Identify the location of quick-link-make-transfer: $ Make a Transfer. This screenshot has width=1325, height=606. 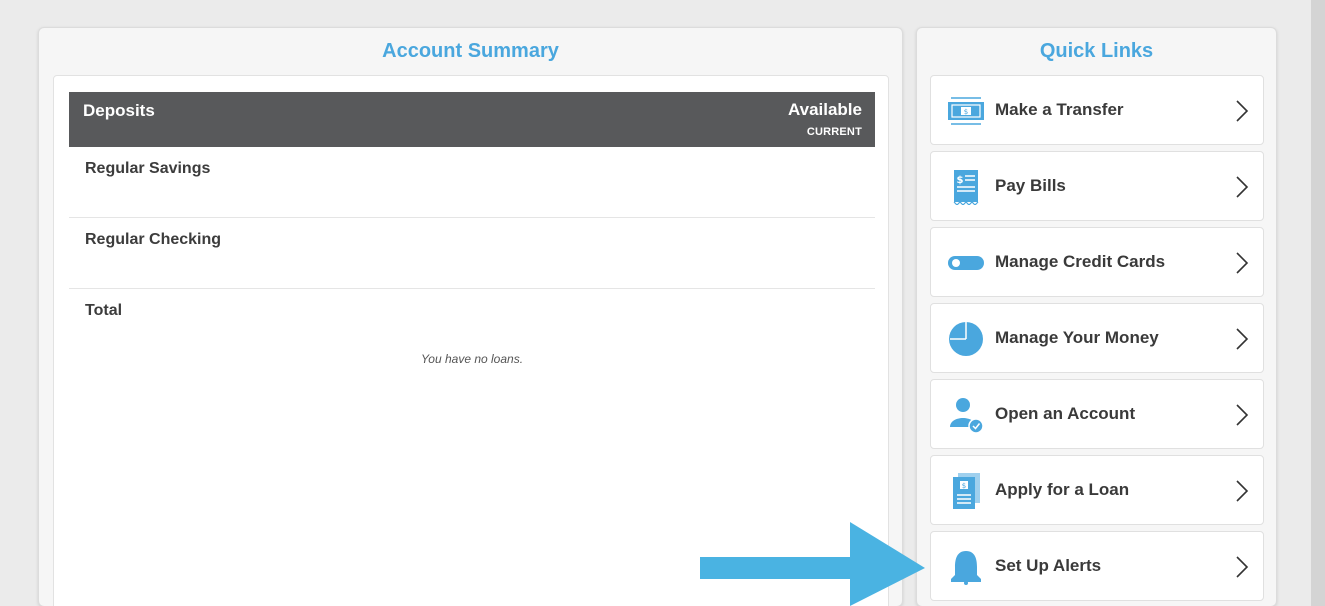
(1097, 110).